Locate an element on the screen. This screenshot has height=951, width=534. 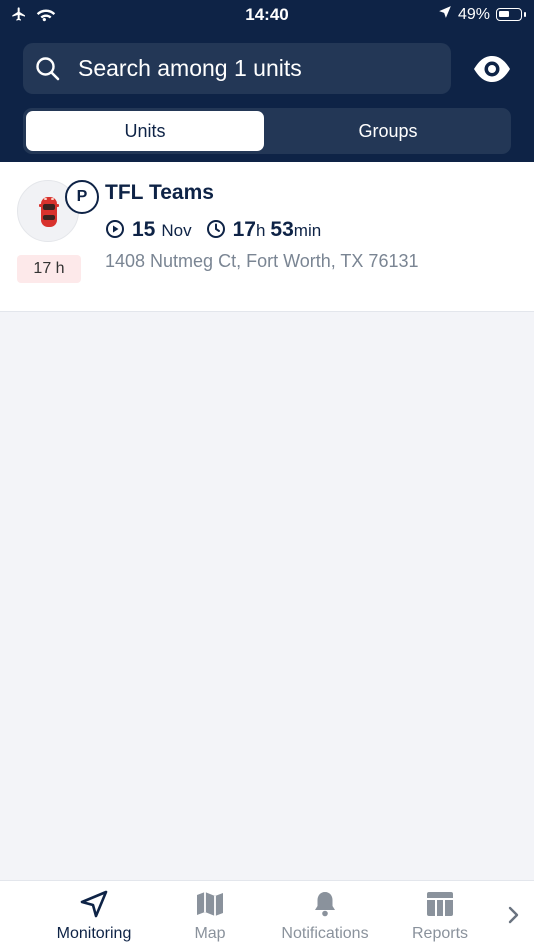
search-box is located at coordinates (237, 68).